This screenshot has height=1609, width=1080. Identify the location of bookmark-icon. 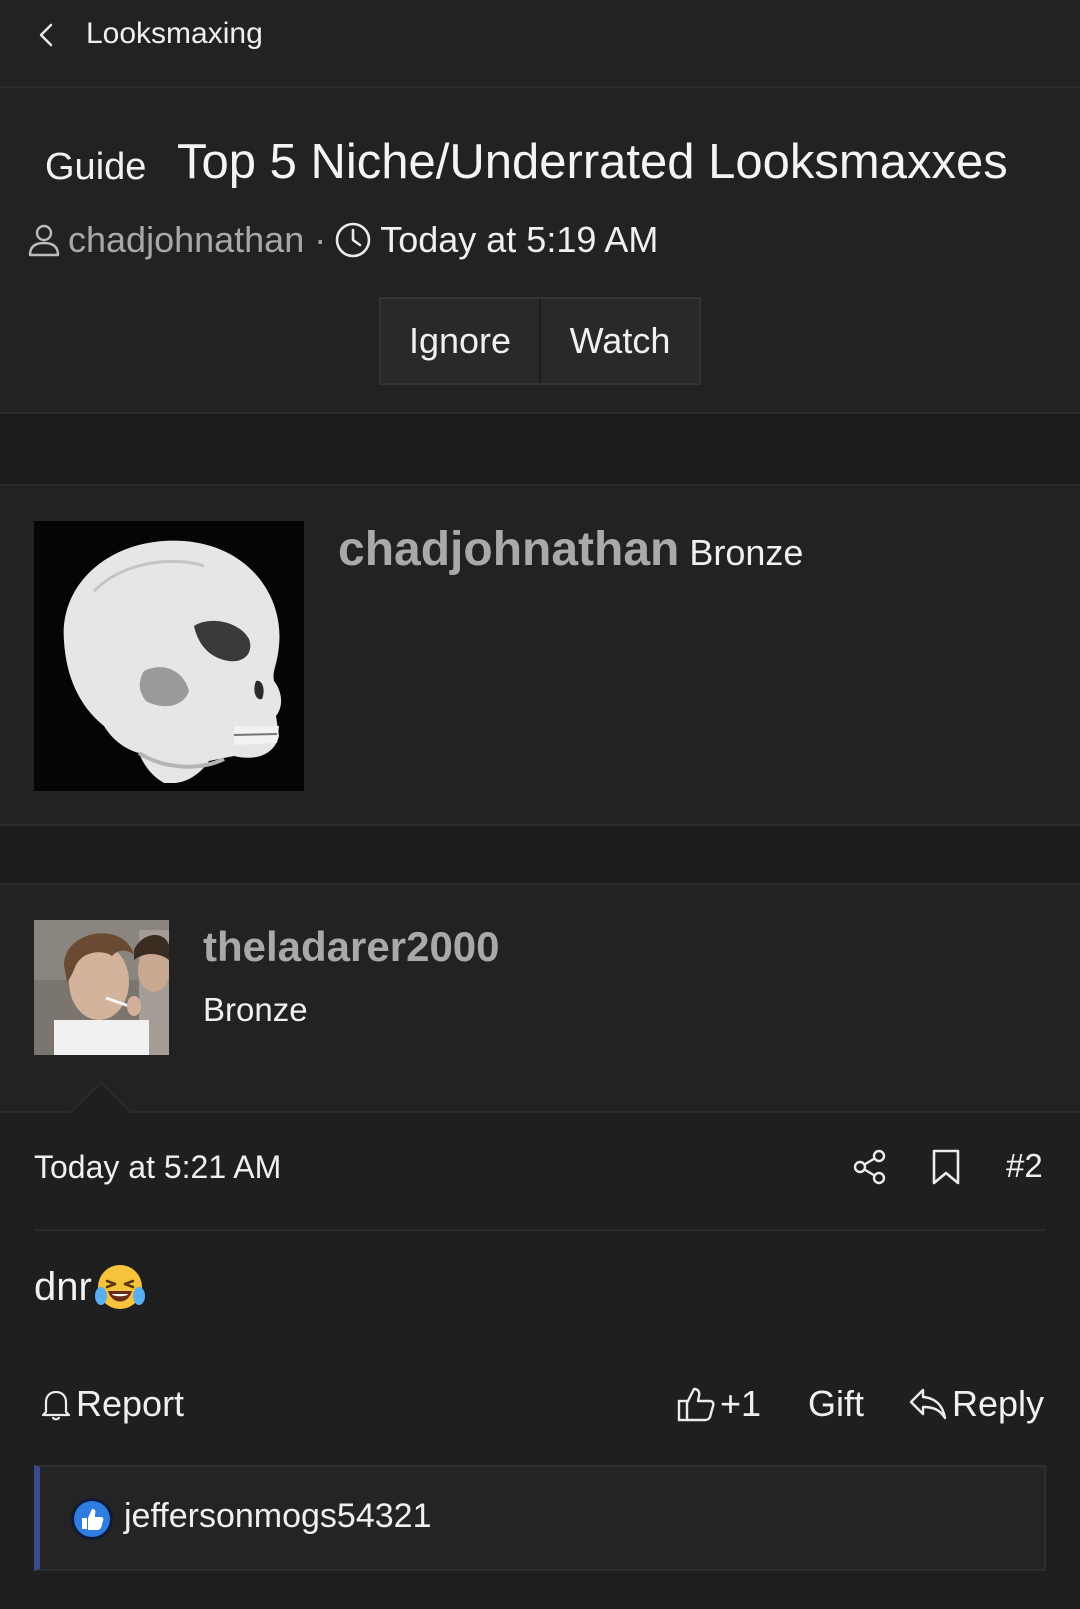
(946, 1167).